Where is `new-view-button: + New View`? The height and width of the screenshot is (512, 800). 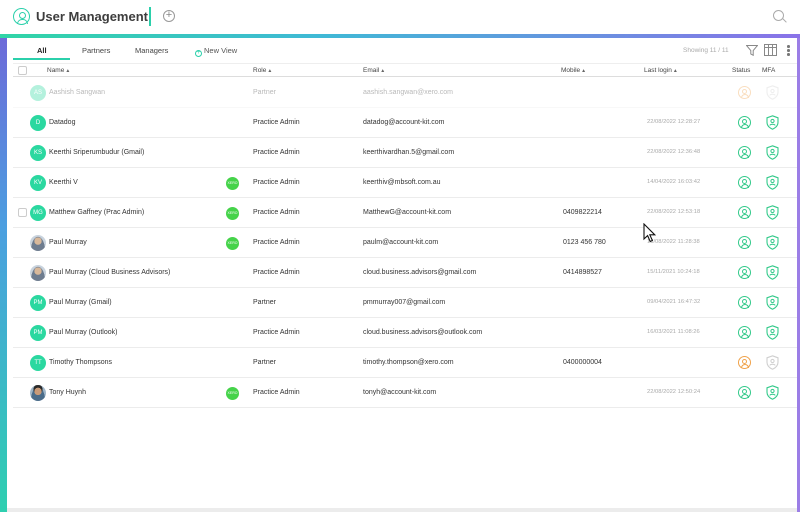
new-view-button: + New View is located at coordinates (216, 51).